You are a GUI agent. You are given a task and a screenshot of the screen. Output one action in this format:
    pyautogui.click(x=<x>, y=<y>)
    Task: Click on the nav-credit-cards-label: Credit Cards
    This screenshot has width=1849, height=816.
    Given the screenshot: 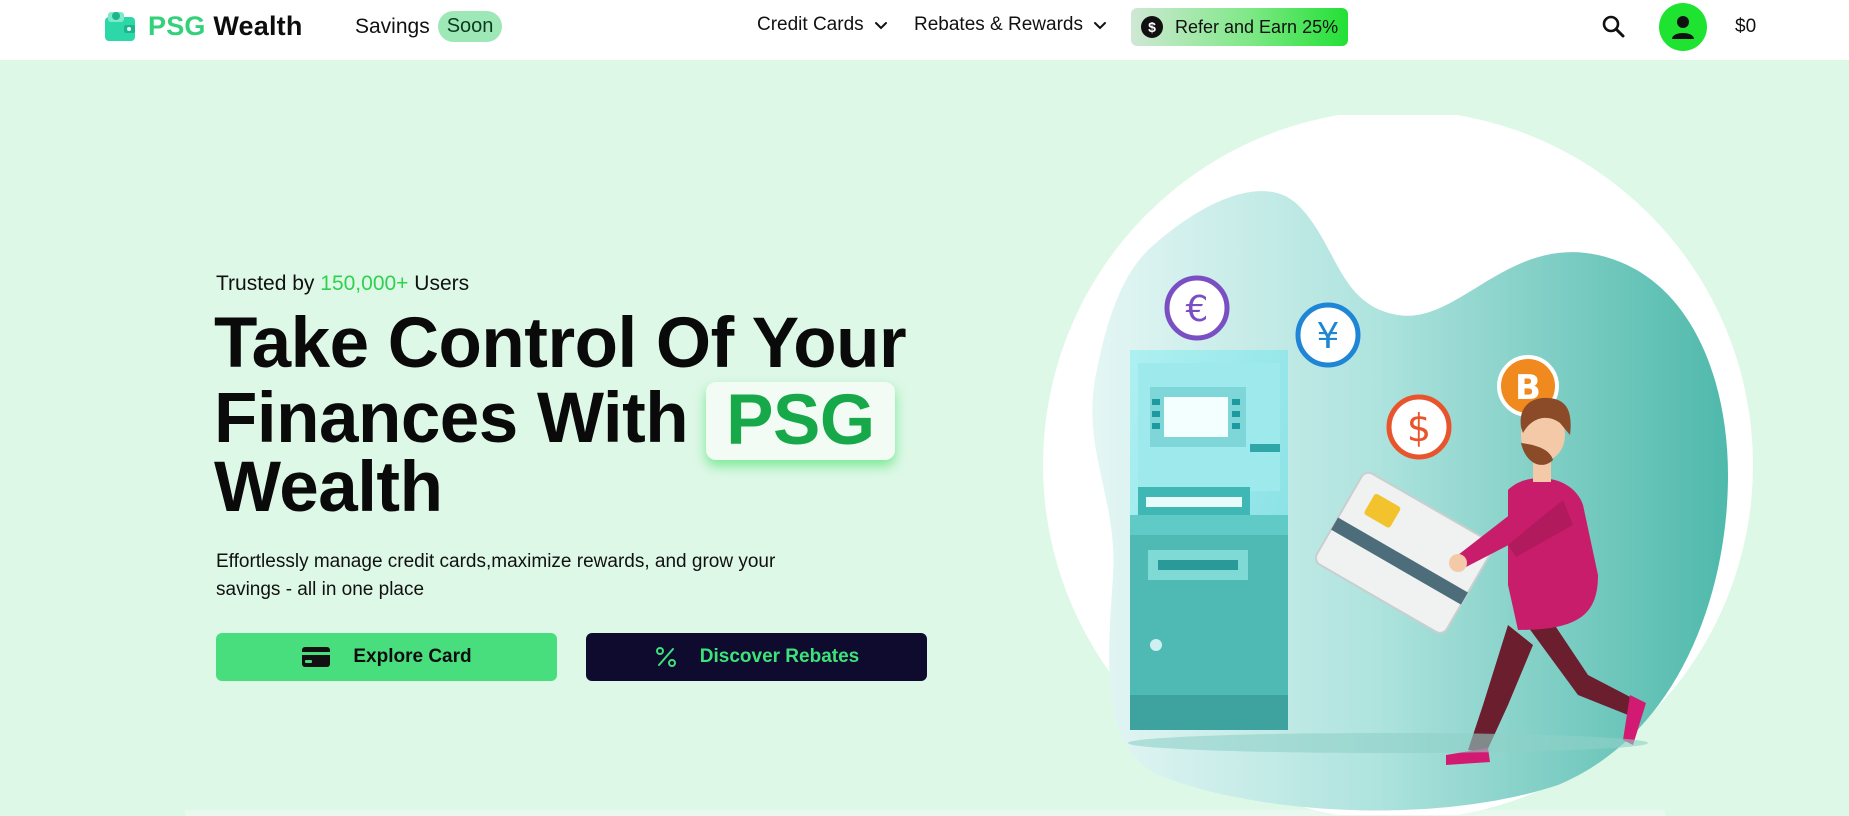 What is the action you would take?
    pyautogui.click(x=810, y=24)
    